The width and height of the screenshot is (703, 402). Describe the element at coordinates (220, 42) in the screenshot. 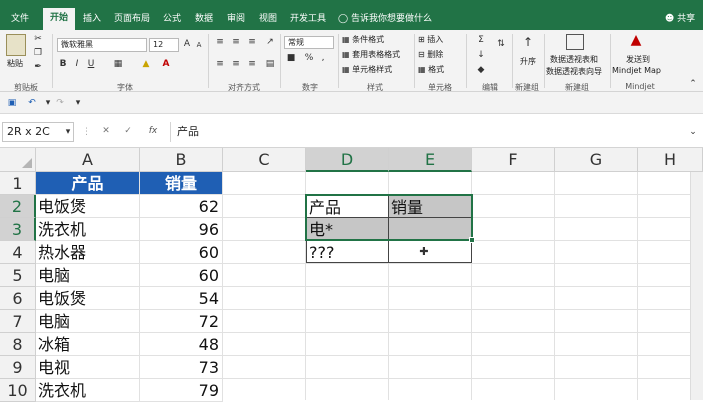

I see `top-align-icon: ≡` at that location.